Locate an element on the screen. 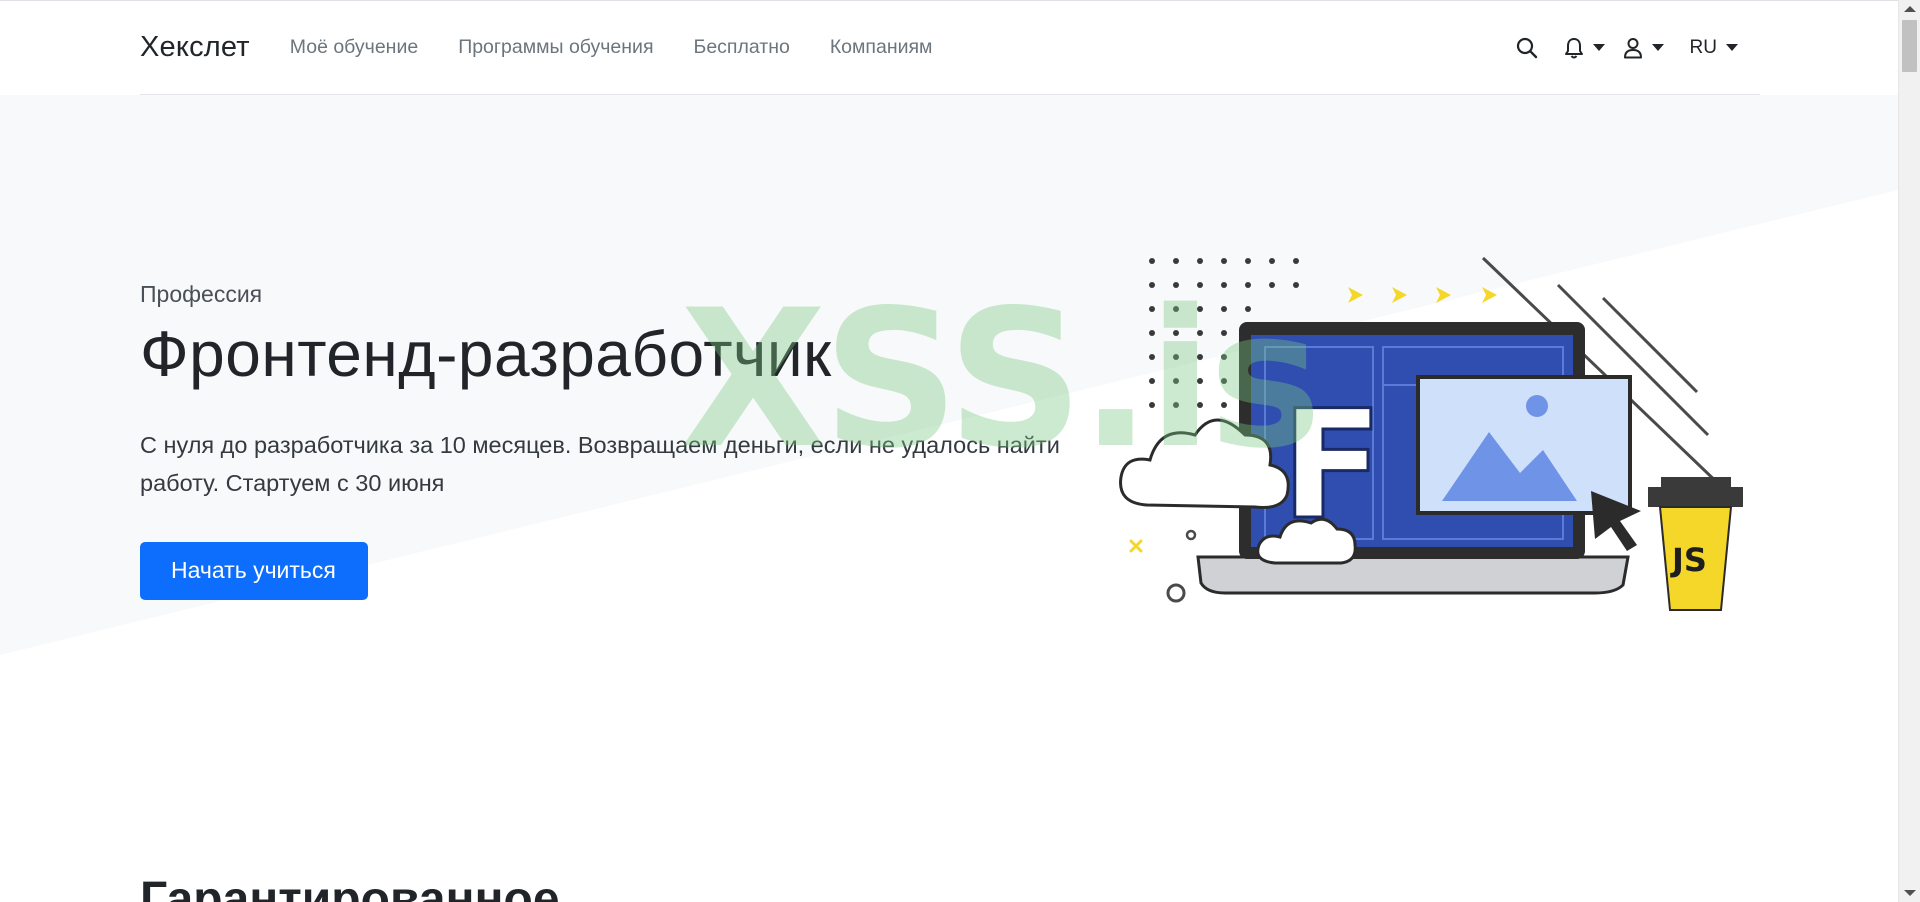 The height and width of the screenshot is (902, 1920). scroll-down-arrow-icon is located at coordinates (1910, 893).